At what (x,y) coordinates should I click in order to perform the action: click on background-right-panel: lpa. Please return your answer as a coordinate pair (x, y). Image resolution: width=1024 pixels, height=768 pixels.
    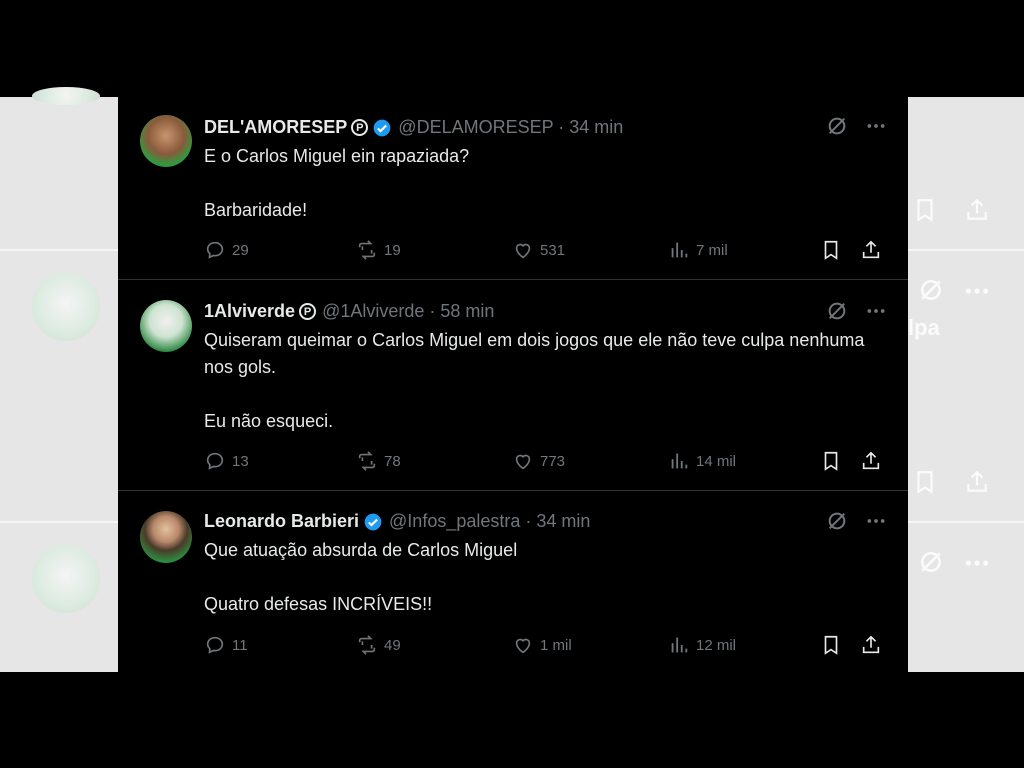
    Looking at the image, I should click on (966, 384).